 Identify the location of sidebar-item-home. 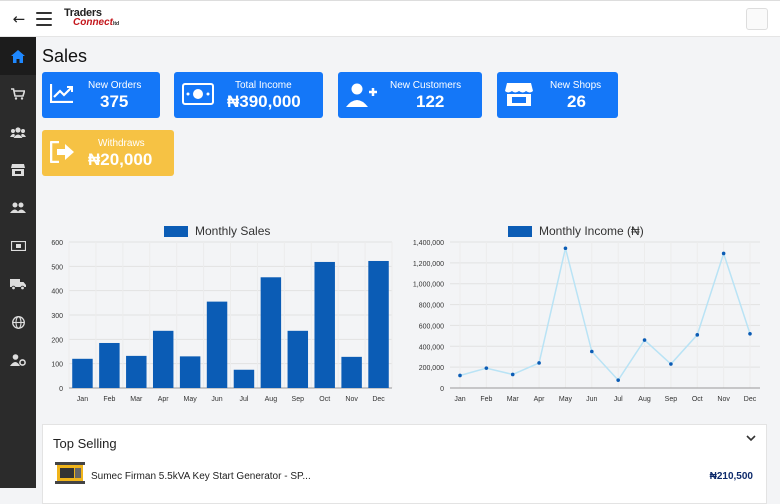
(18, 56).